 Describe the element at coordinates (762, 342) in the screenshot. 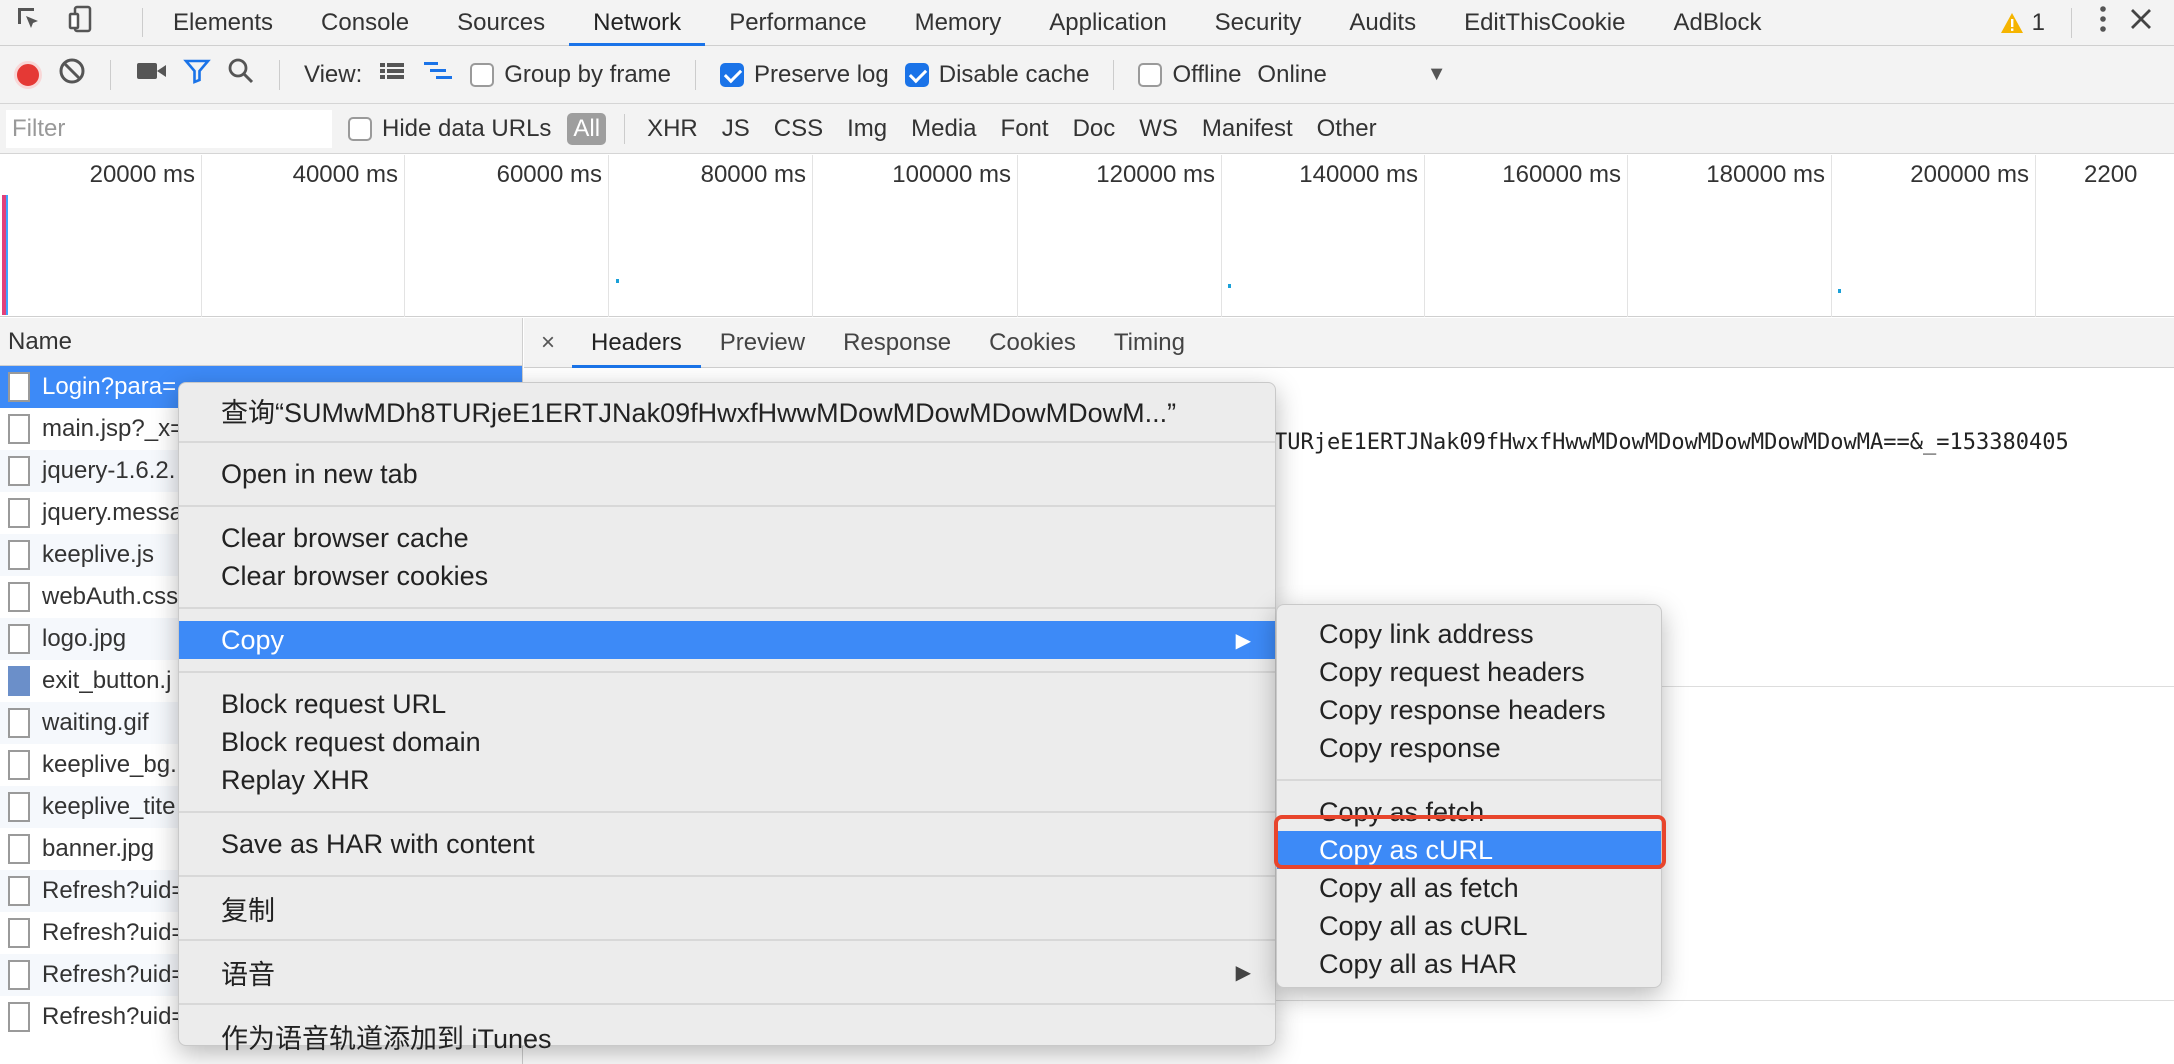

I see `tab-preview: Preview` at that location.